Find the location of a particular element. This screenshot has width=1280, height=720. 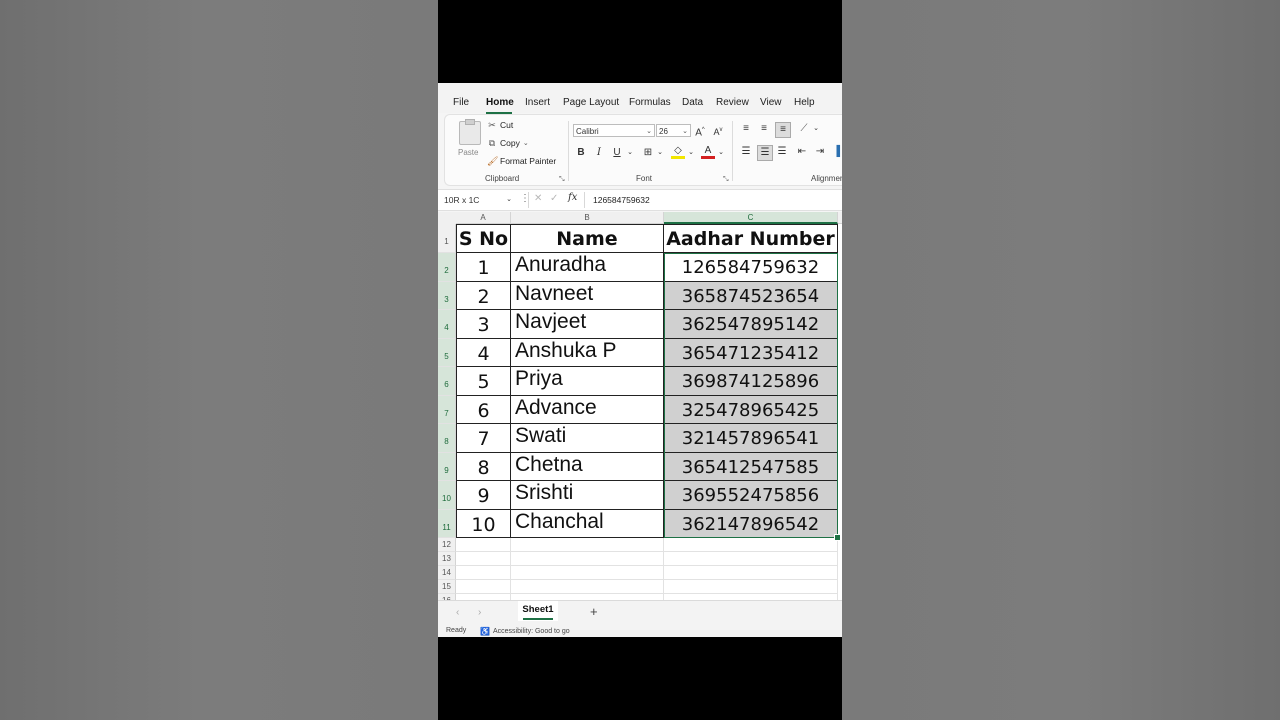

aadhar-cell: 321457896541 is located at coordinates (751, 438).